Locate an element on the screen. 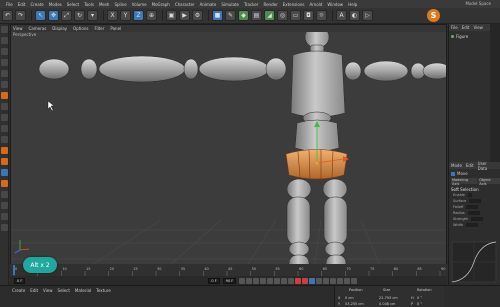 The image size is (500, 307). material-menu-texture: Texture is located at coordinates (103, 290).